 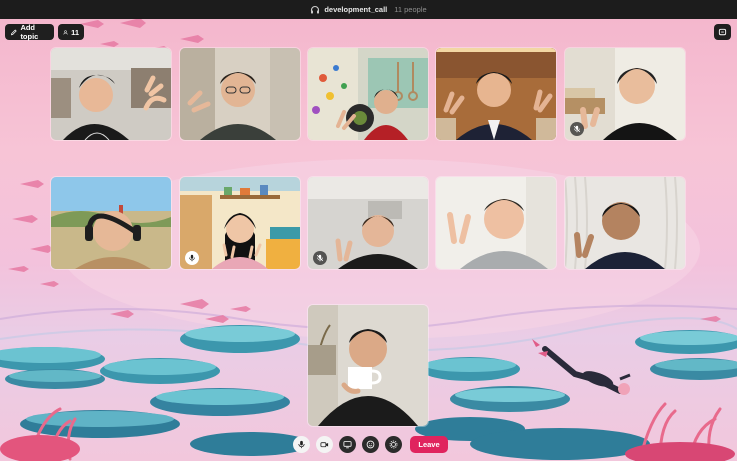 I want to click on leave-button: Leave, so click(x=429, y=444).